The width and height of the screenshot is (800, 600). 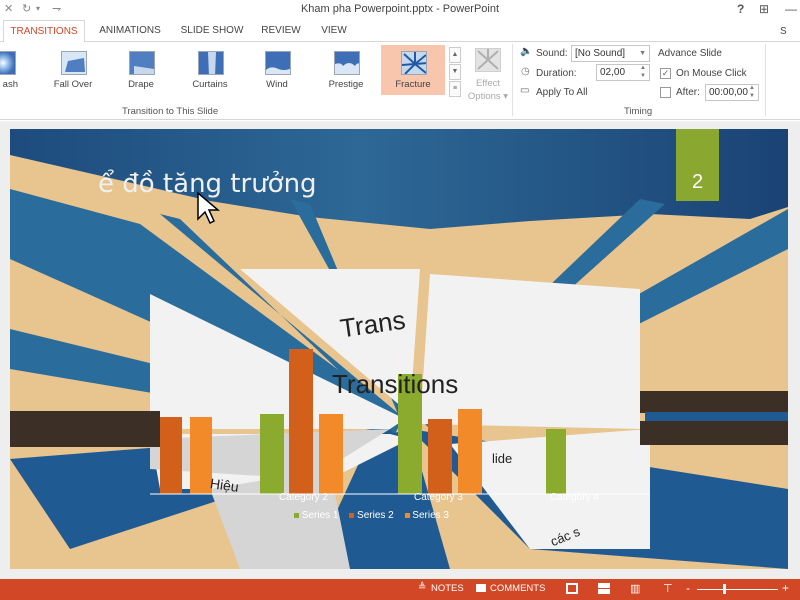 What do you see at coordinates (688, 588) in the screenshot?
I see `zoom-out-button: -` at bounding box center [688, 588].